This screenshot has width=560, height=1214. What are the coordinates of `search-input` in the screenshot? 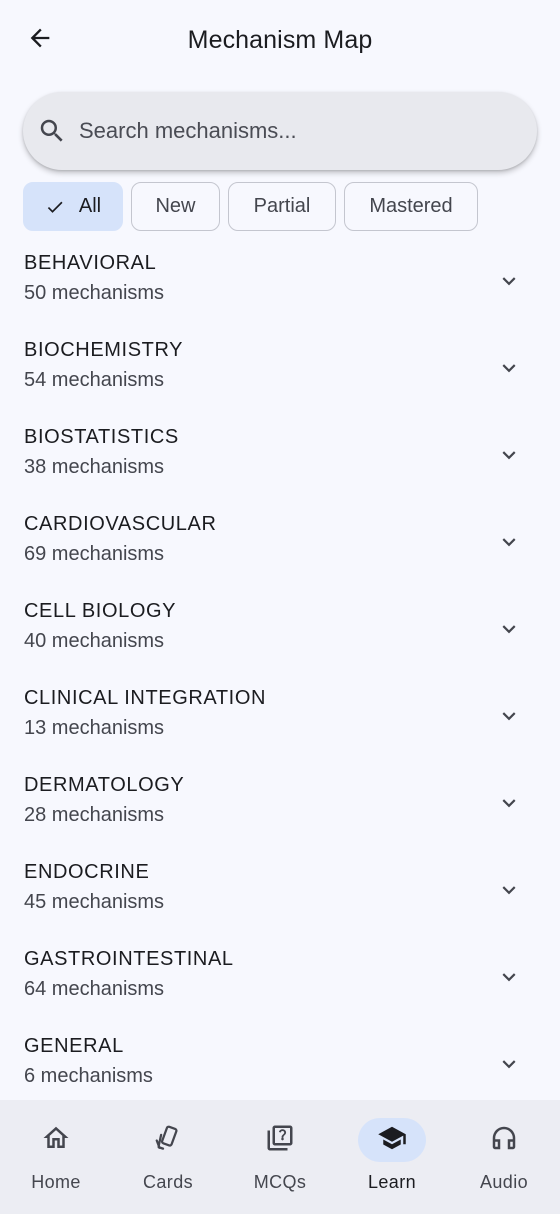 It's located at (299, 131).